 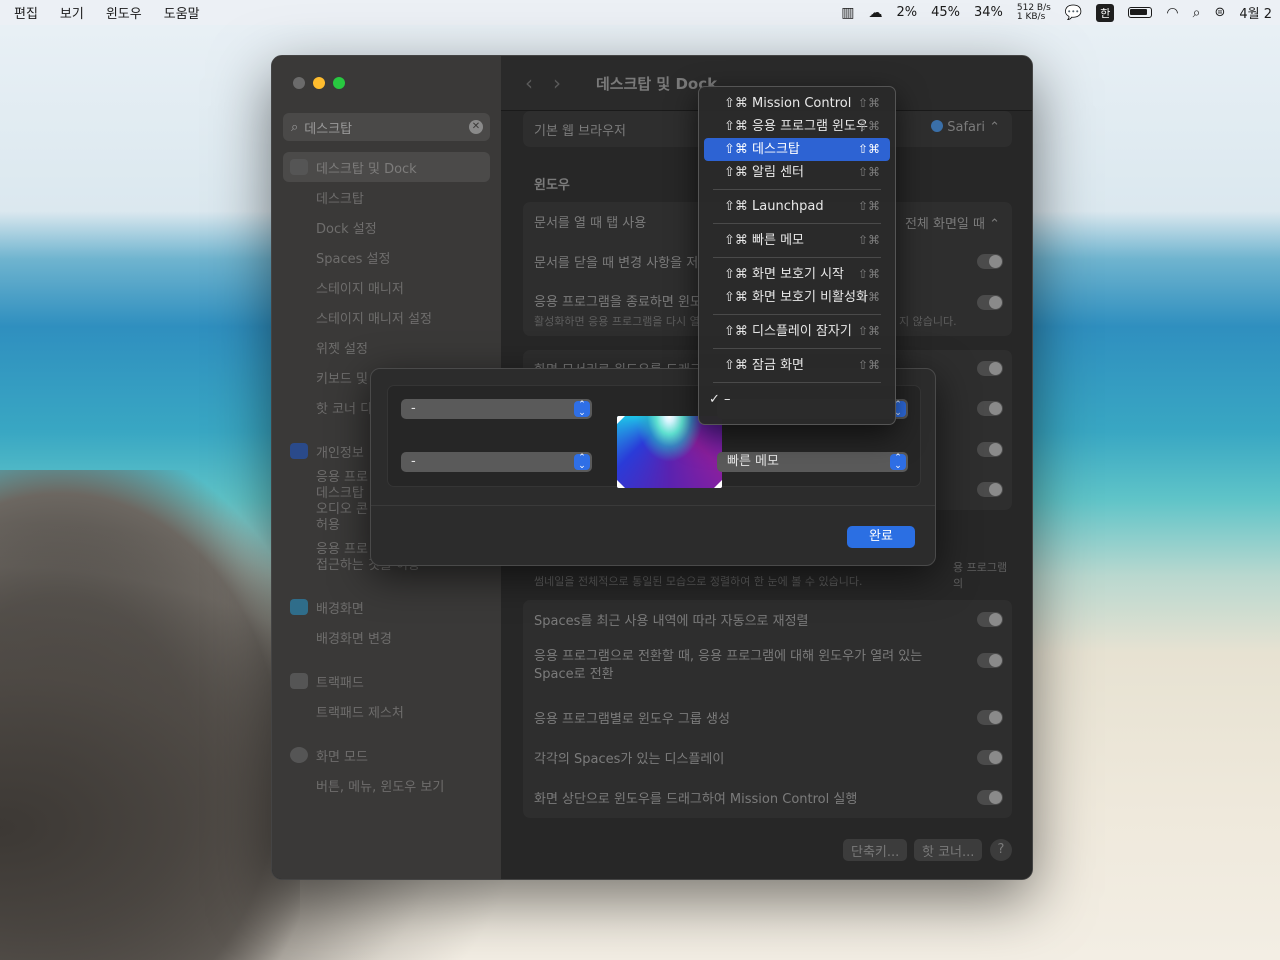 I want to click on top-left-corner-select: - ⌃ ⌄, so click(x=496, y=409).